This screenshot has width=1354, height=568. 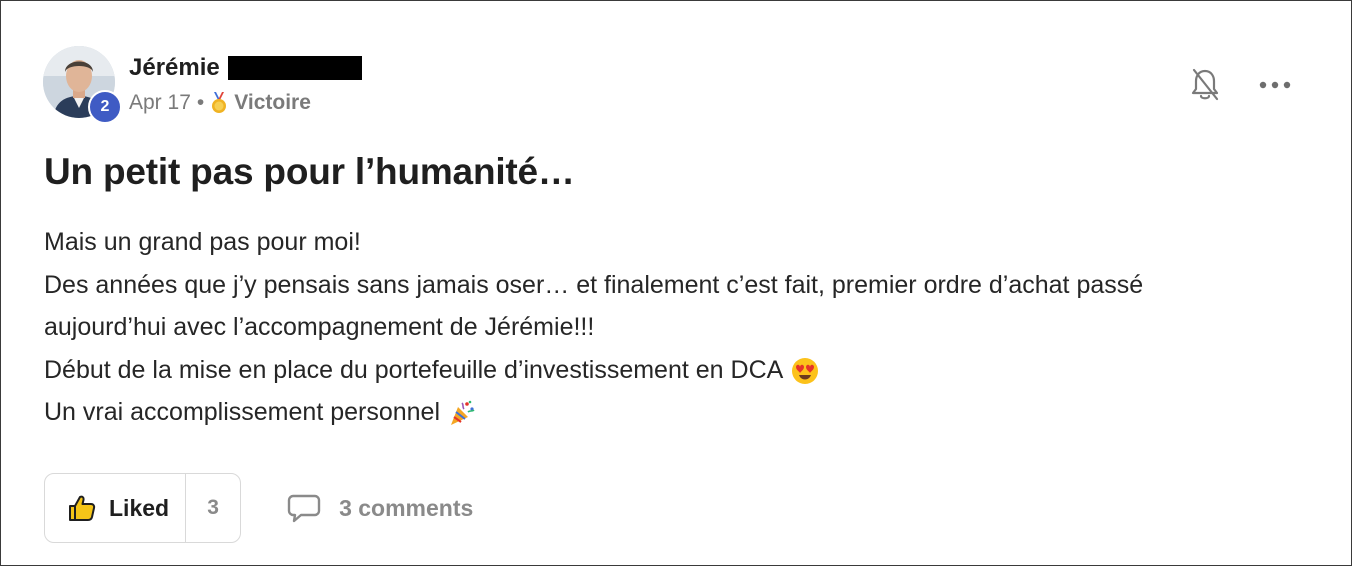 I want to click on post-top-actions, so click(x=1240, y=85).